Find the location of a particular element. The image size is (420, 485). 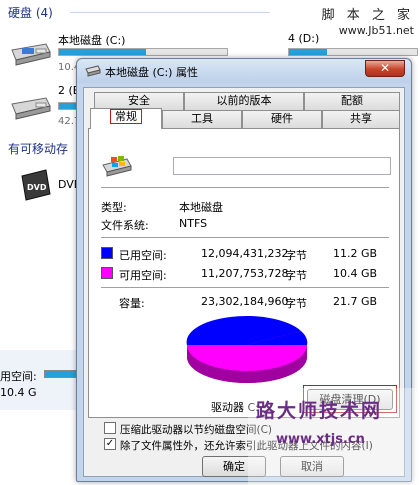

tab-tools-label: 工具 is located at coordinates (202, 118).